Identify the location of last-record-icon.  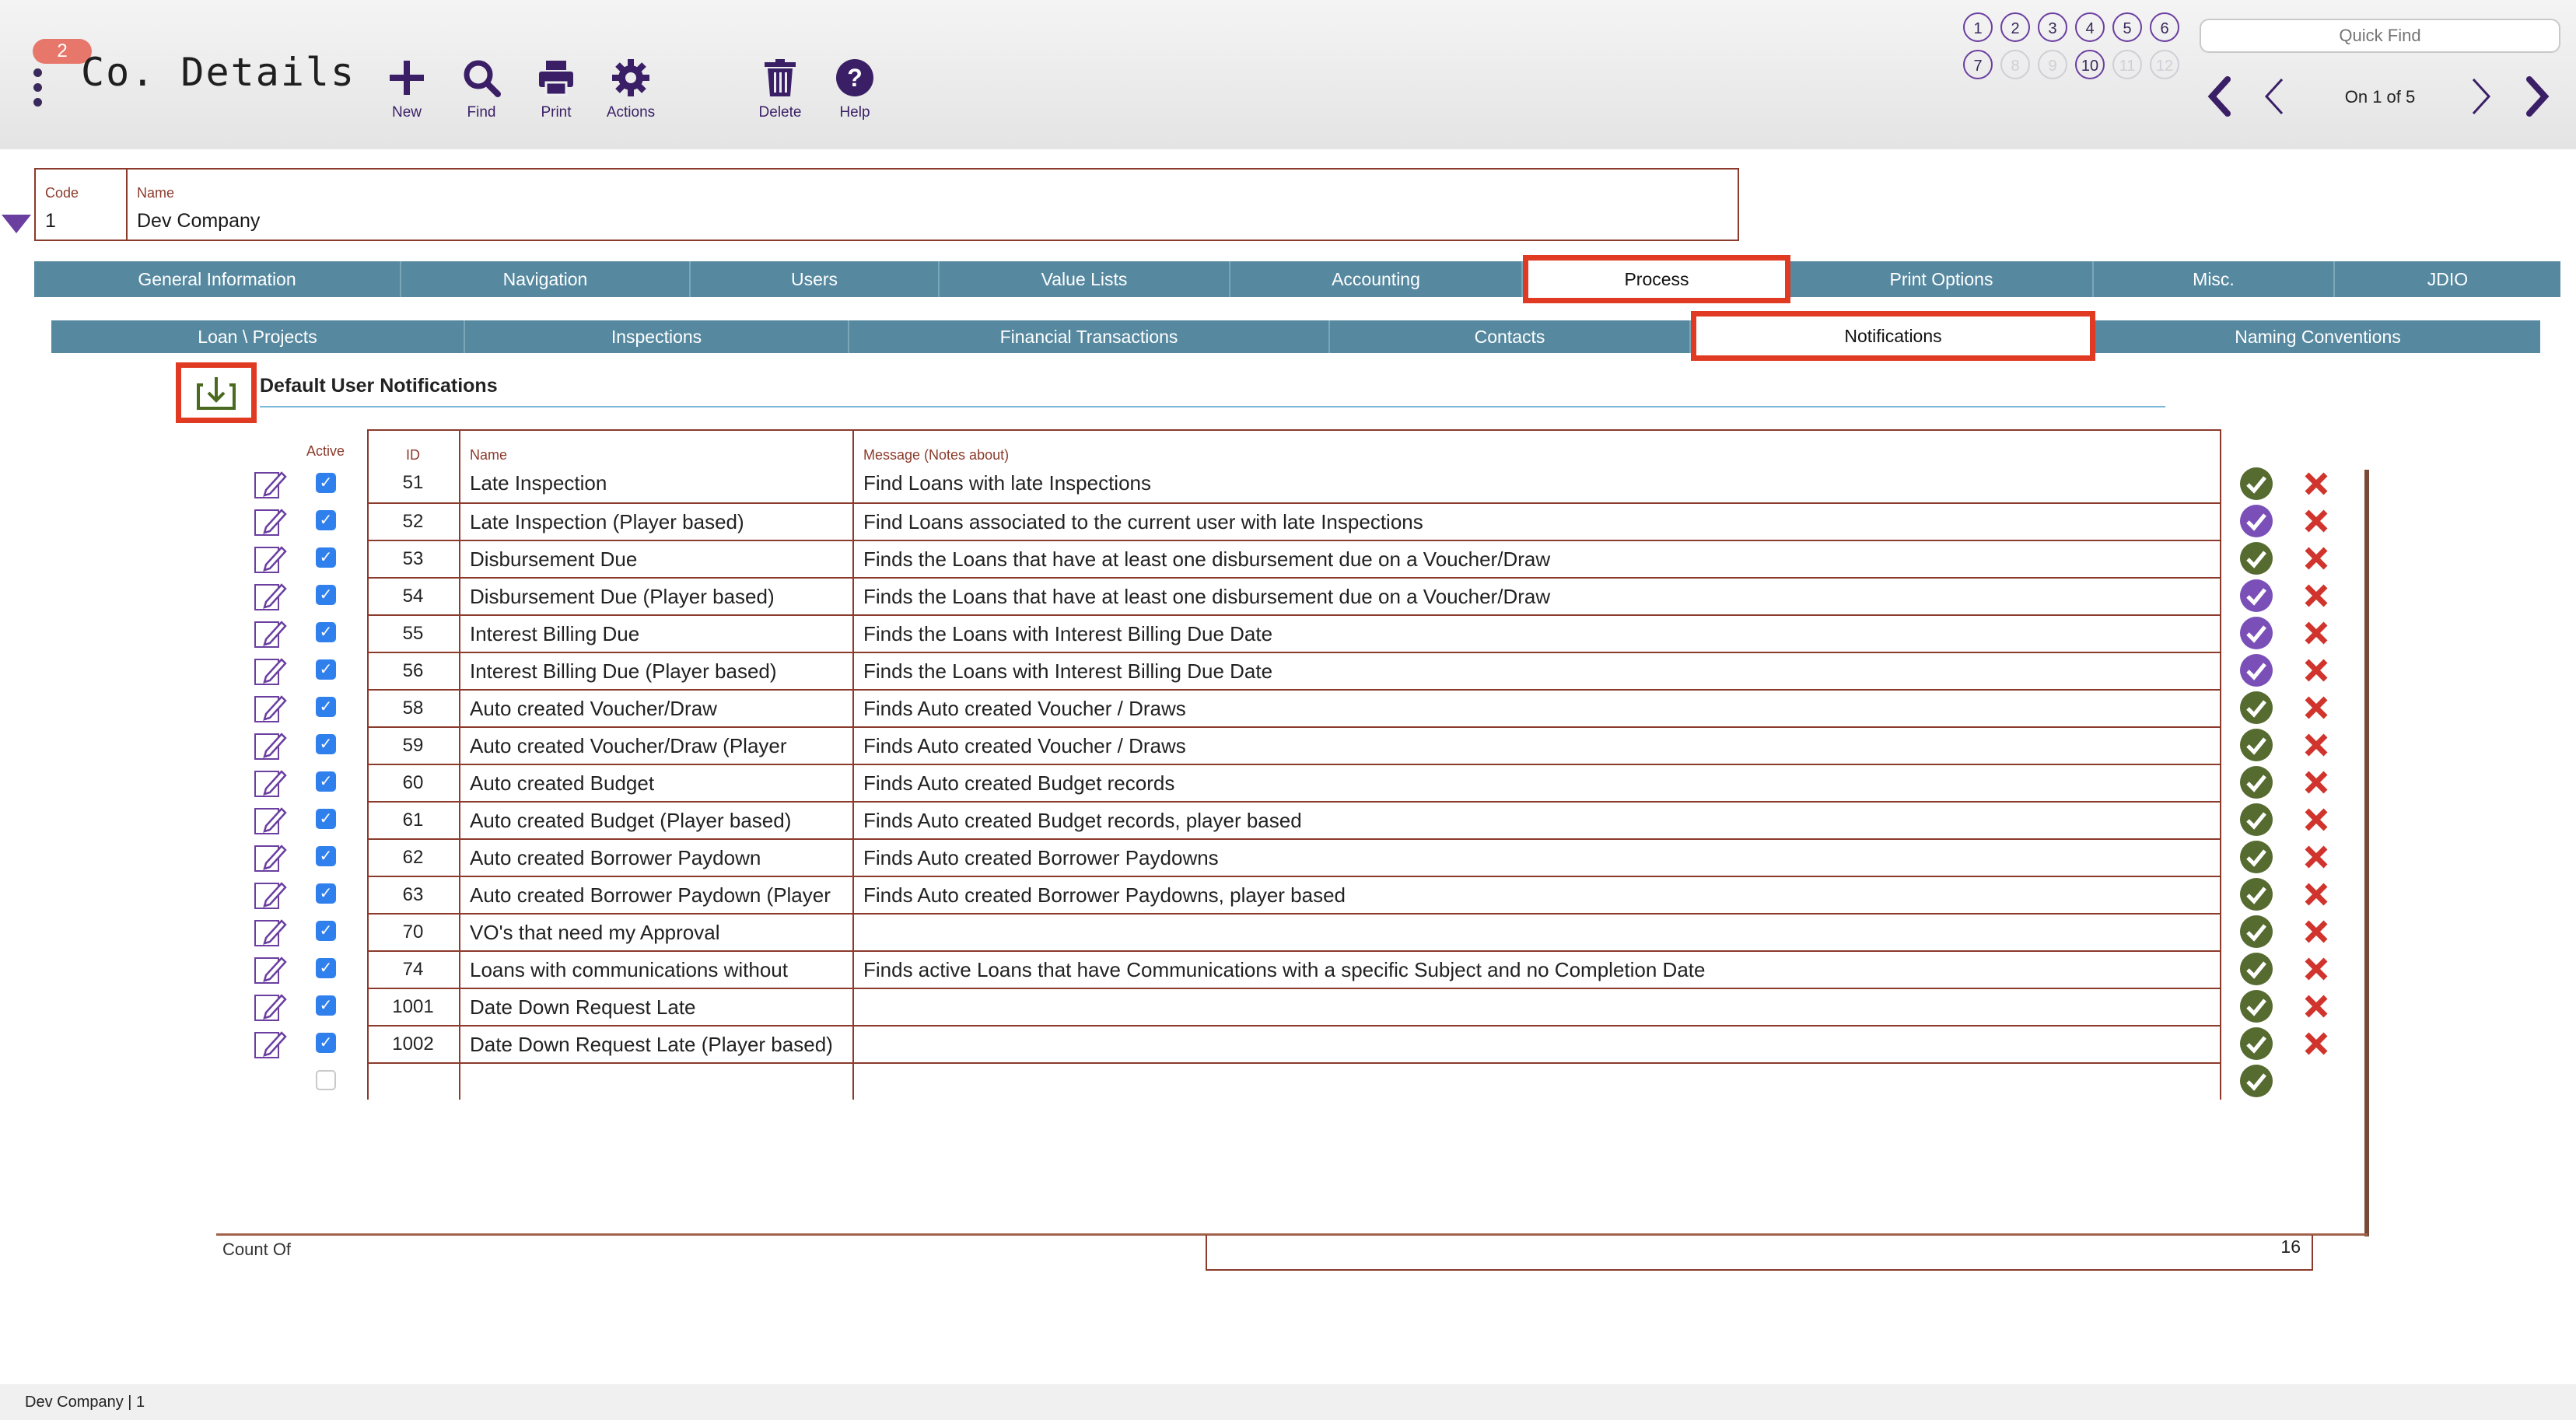
(2537, 97).